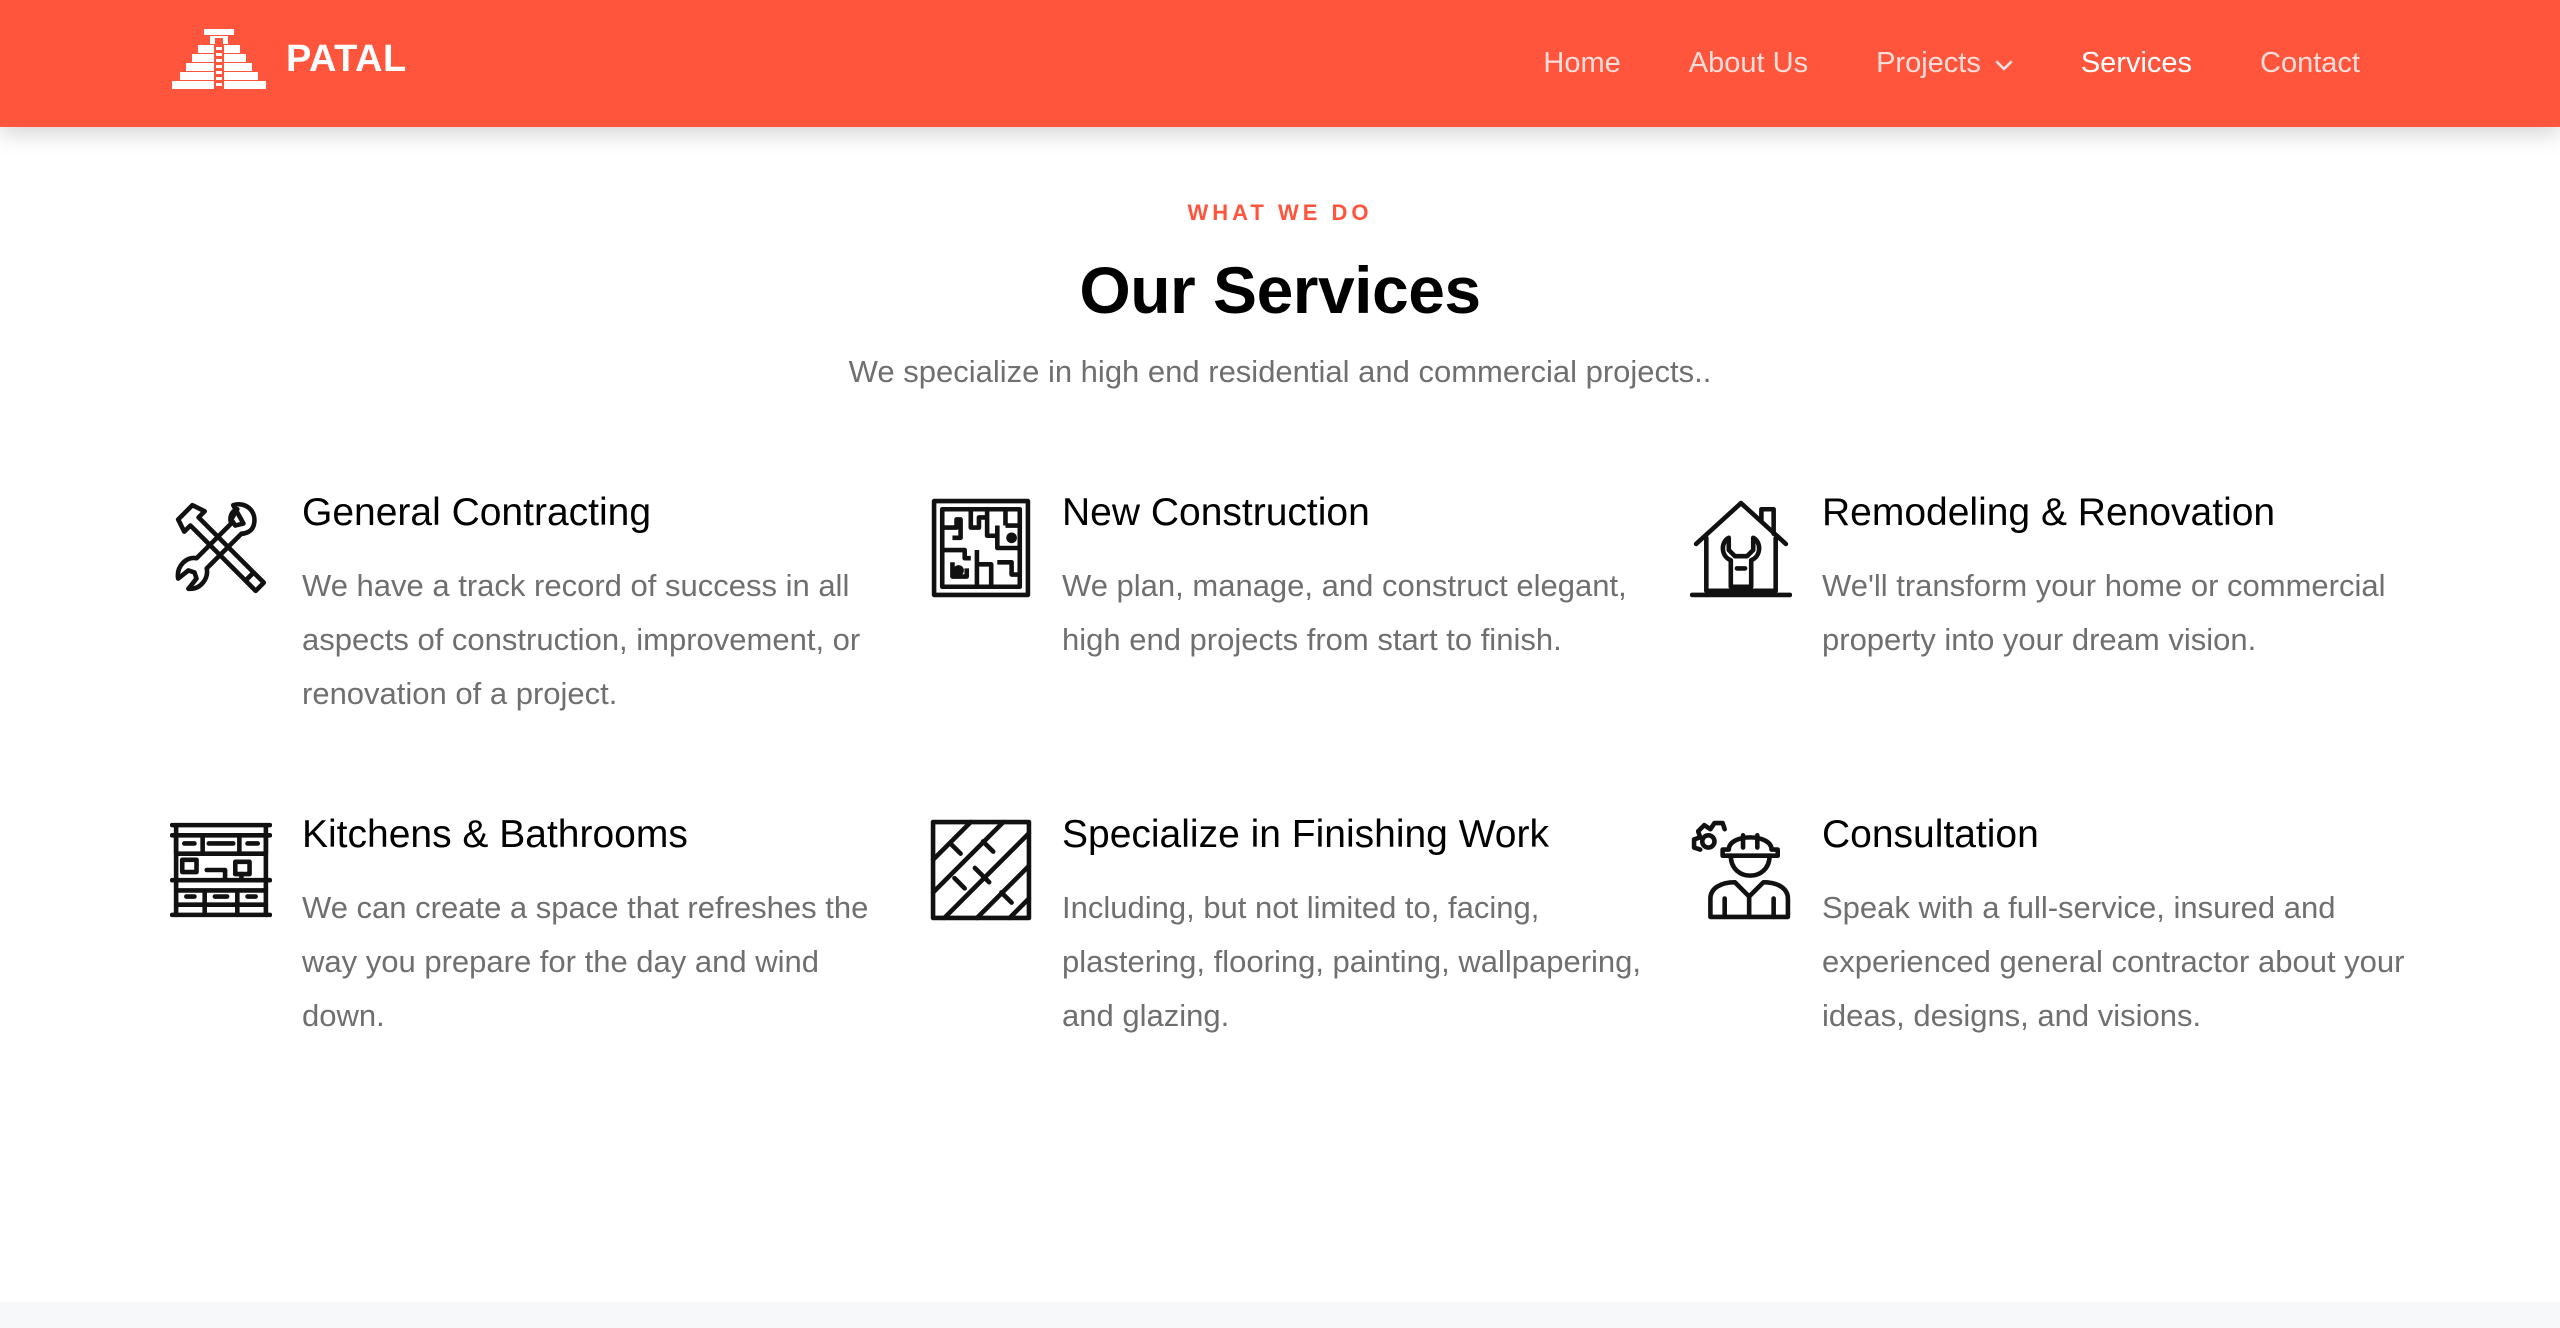  What do you see at coordinates (1741, 870) in the screenshot?
I see `engineer-icon` at bounding box center [1741, 870].